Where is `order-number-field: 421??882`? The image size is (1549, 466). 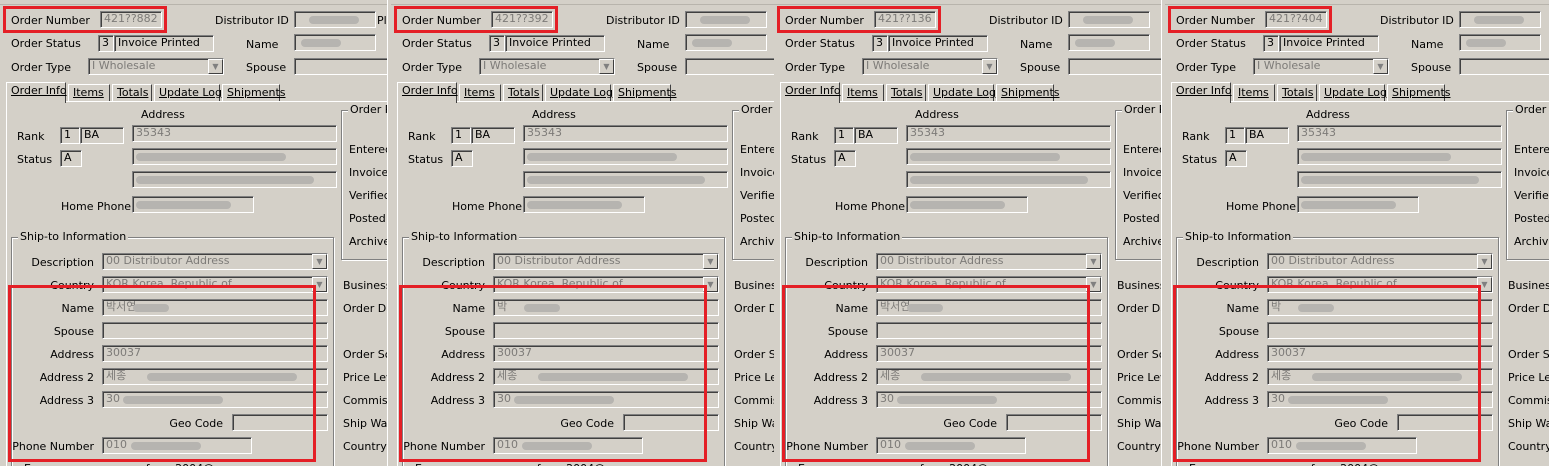 order-number-field: 421??882 is located at coordinates (131, 19).